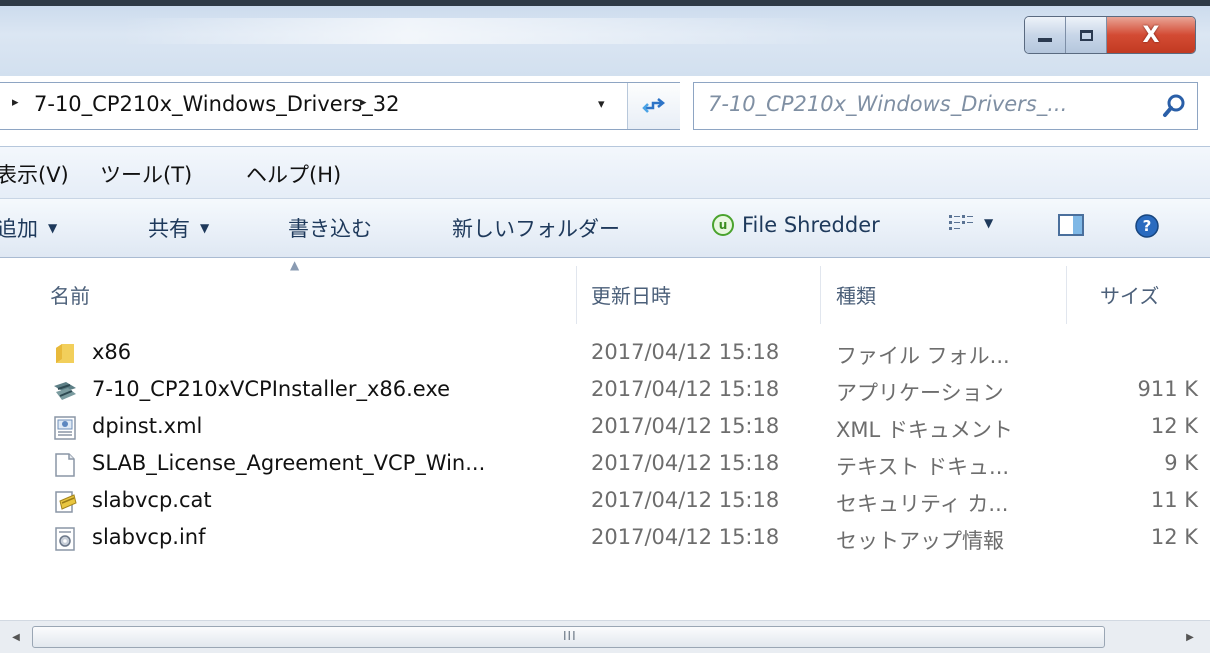  I want to click on close-icon: X, so click(1151, 35).